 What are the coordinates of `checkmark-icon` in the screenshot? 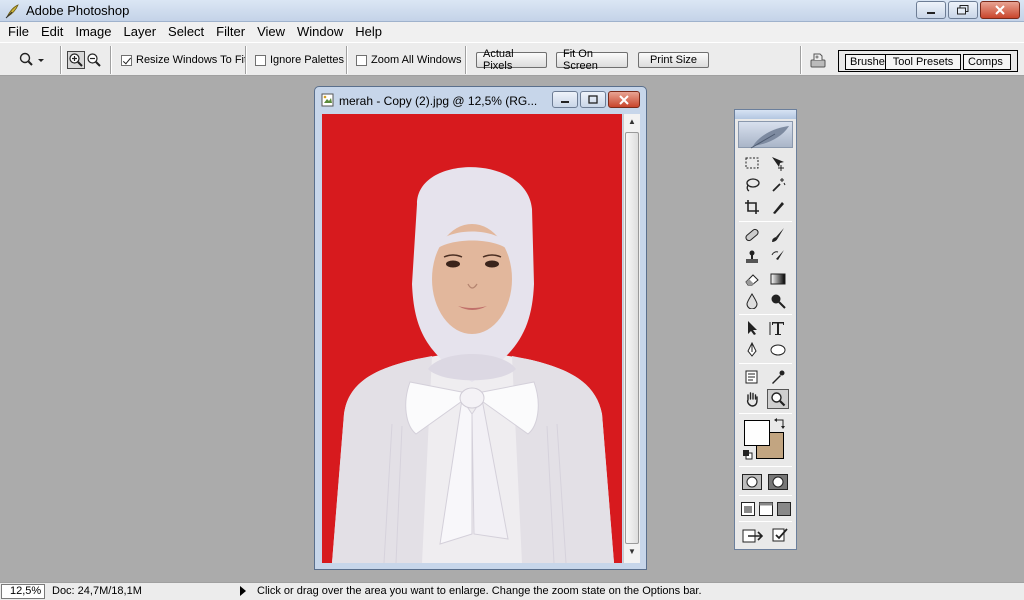 It's located at (780, 535).